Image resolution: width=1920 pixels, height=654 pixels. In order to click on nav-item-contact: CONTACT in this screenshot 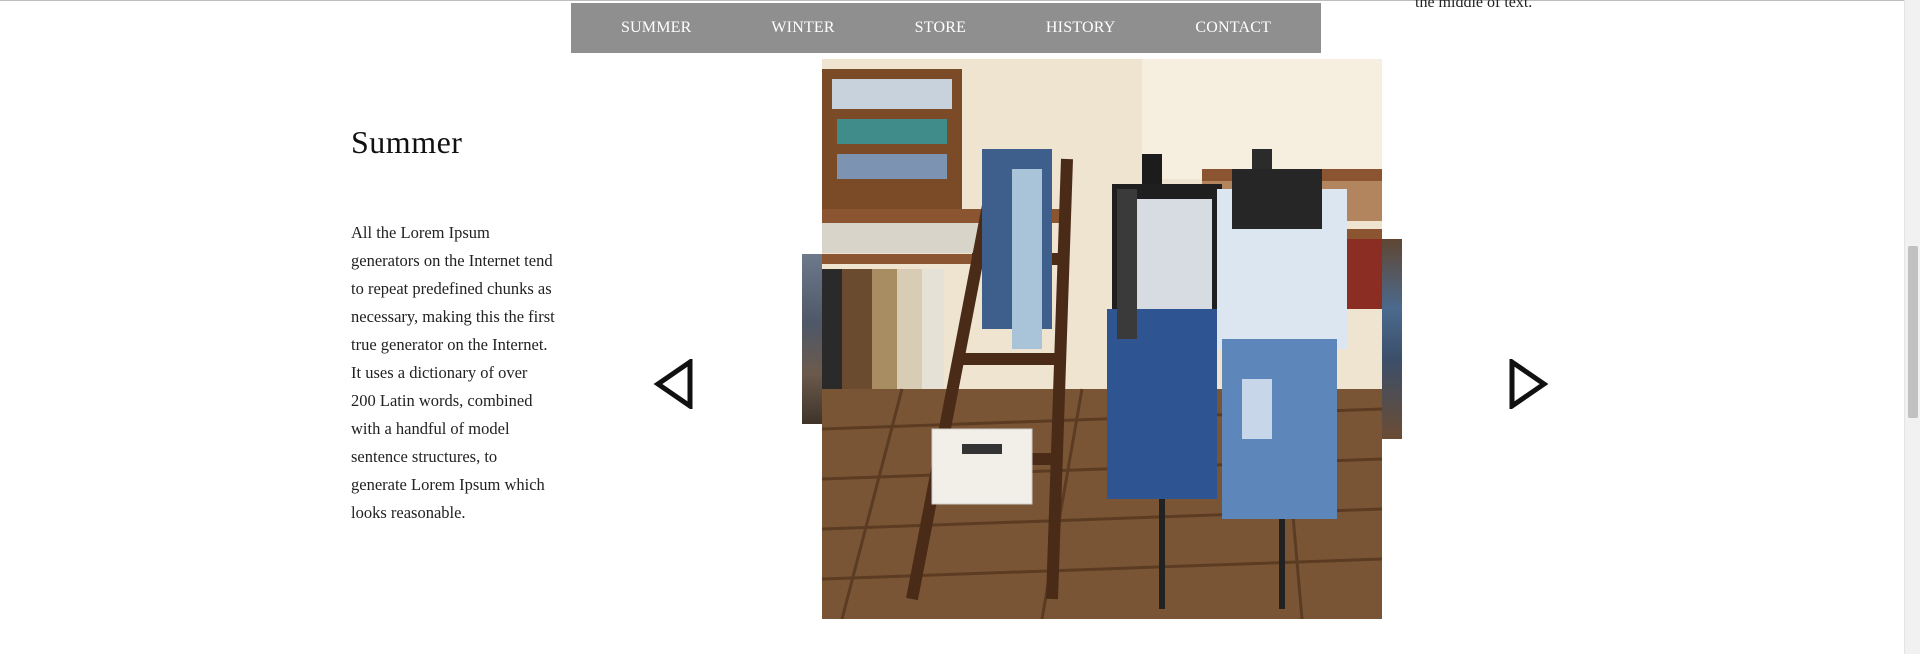, I will do `click(1233, 28)`.